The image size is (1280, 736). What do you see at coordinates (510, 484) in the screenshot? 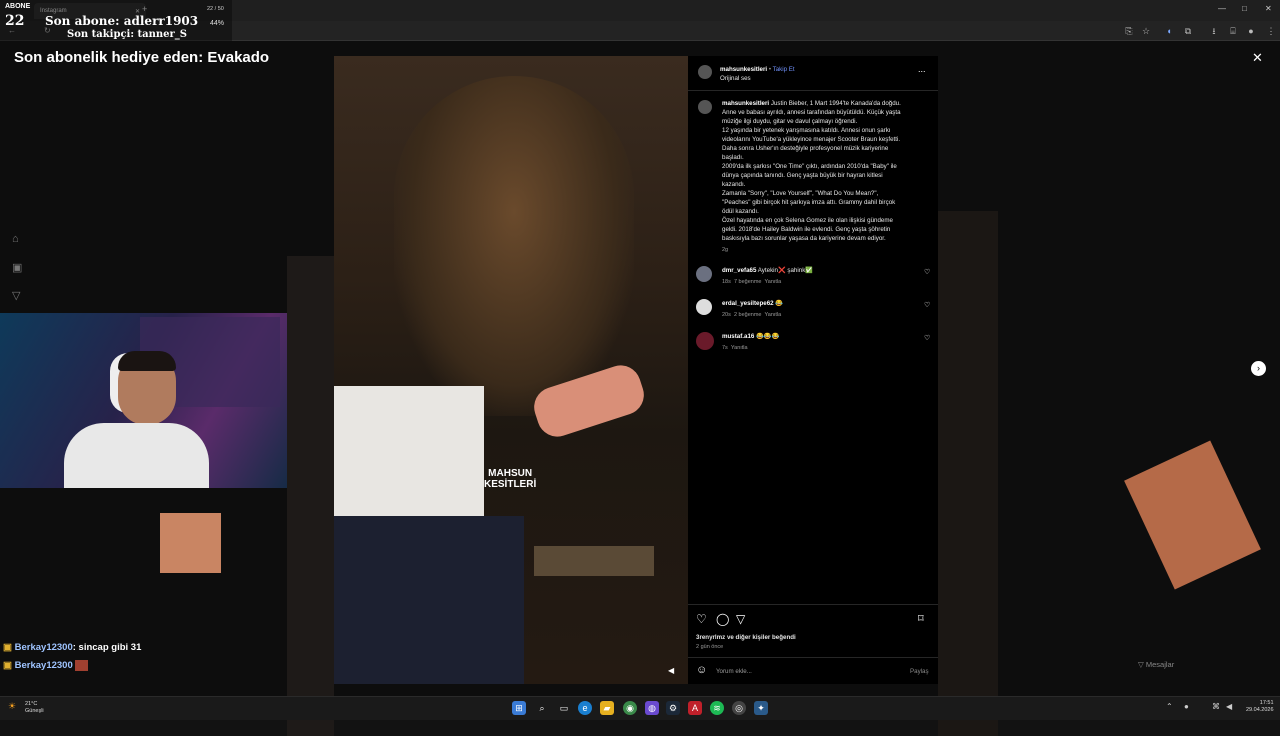
I see `watermark-bottom: KESİTLERİ` at bounding box center [510, 484].